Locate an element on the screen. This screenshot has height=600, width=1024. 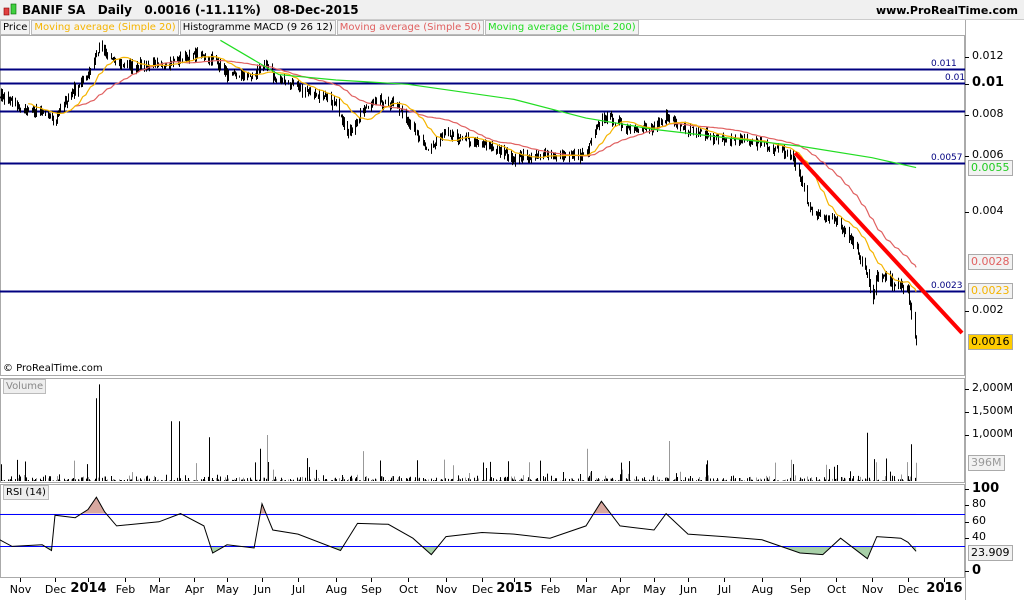
volume-last-label: 396M is located at coordinates (986, 463).